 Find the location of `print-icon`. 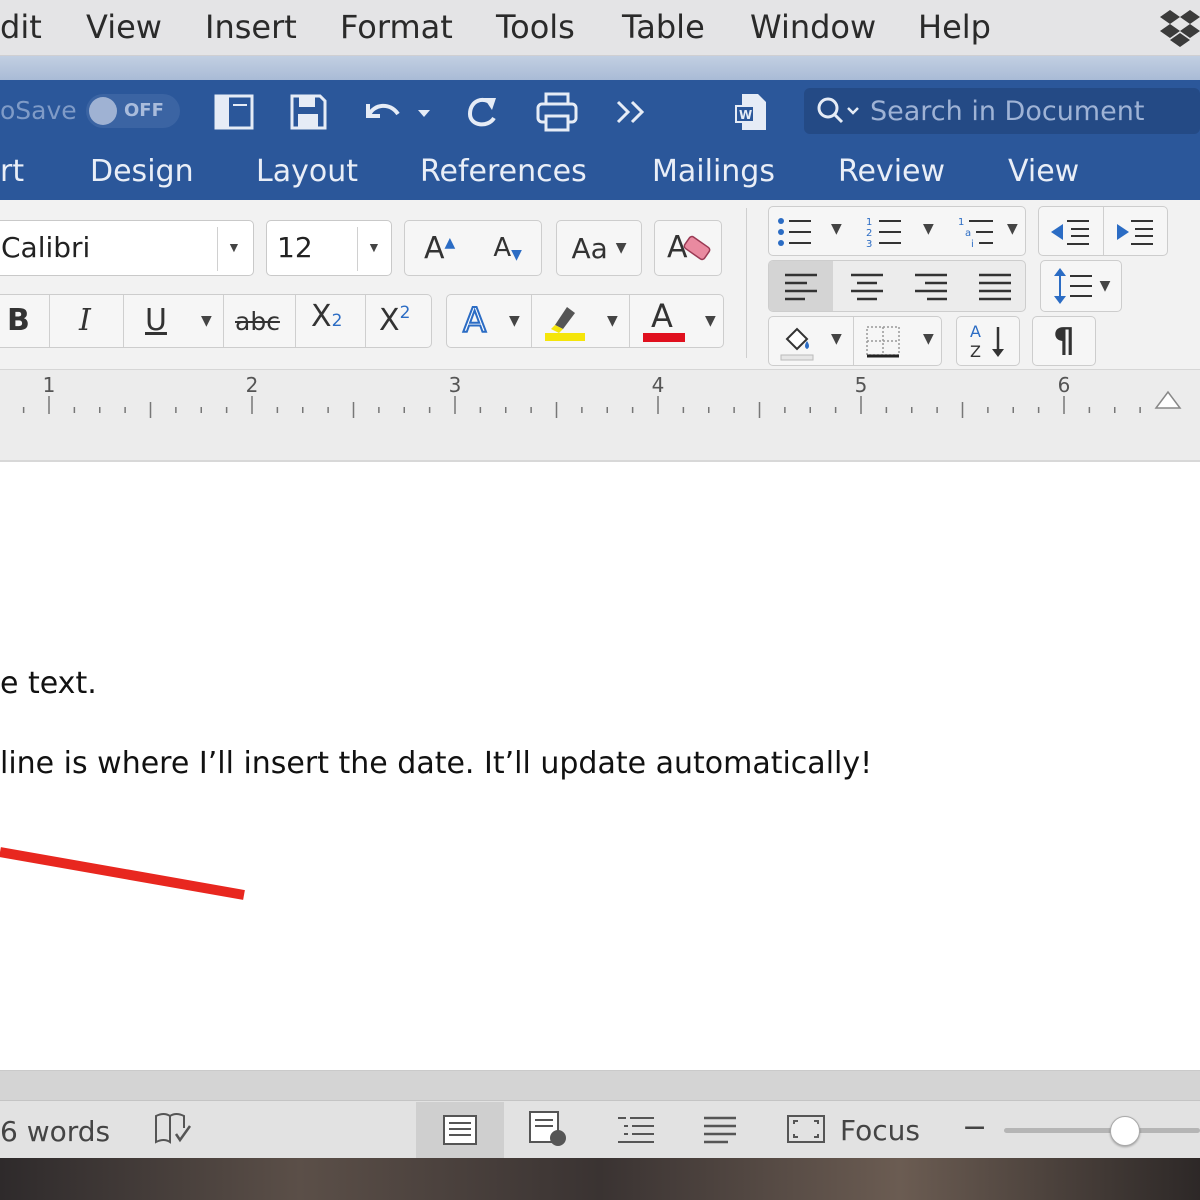

print-icon is located at coordinates (557, 112).